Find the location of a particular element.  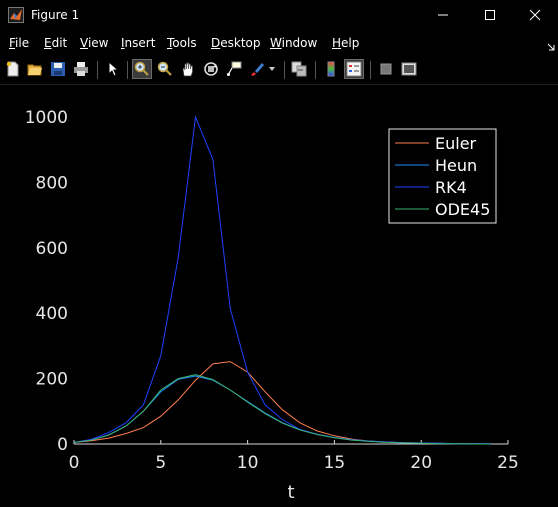

menu-help-accel: H is located at coordinates (337, 43).